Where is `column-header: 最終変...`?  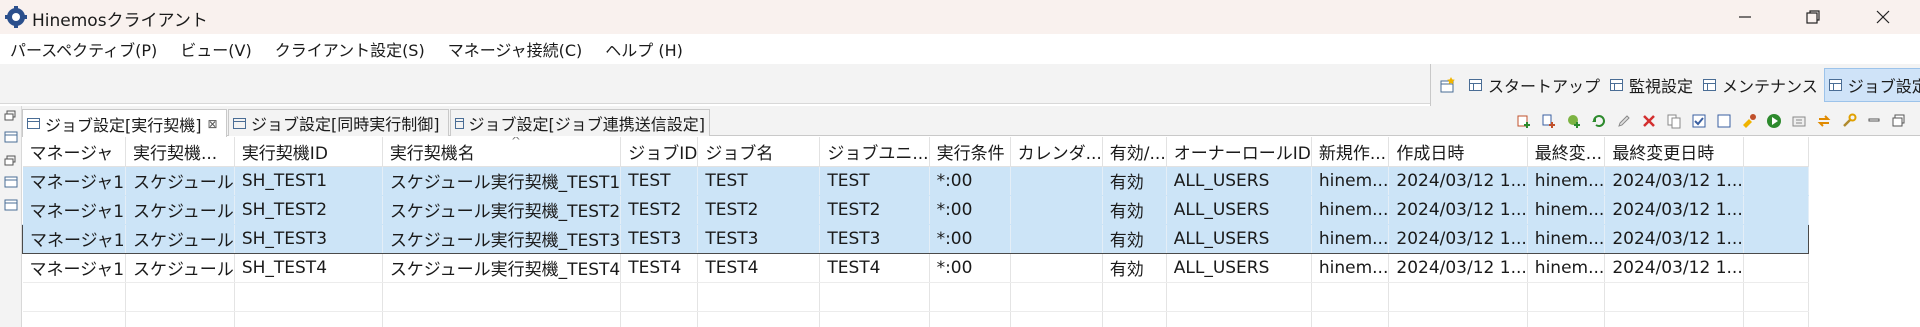 column-header: 最終変... is located at coordinates (1566, 152).